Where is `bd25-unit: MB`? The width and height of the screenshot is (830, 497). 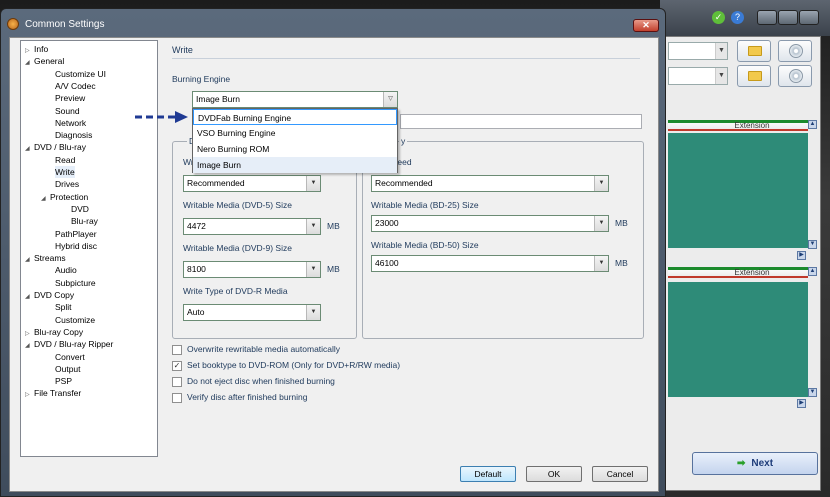 bd25-unit: MB is located at coordinates (621, 223).